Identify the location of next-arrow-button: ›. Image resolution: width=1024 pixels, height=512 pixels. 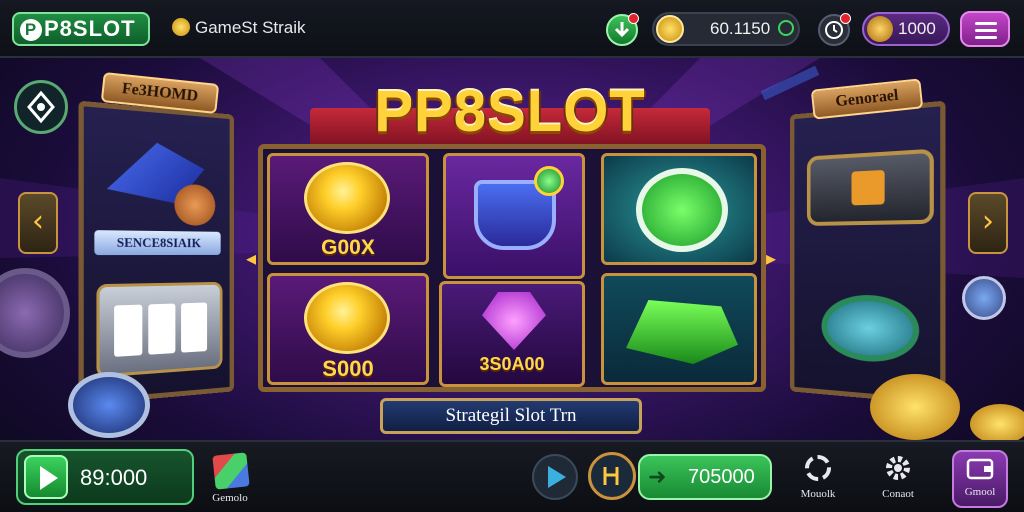
(988, 223).